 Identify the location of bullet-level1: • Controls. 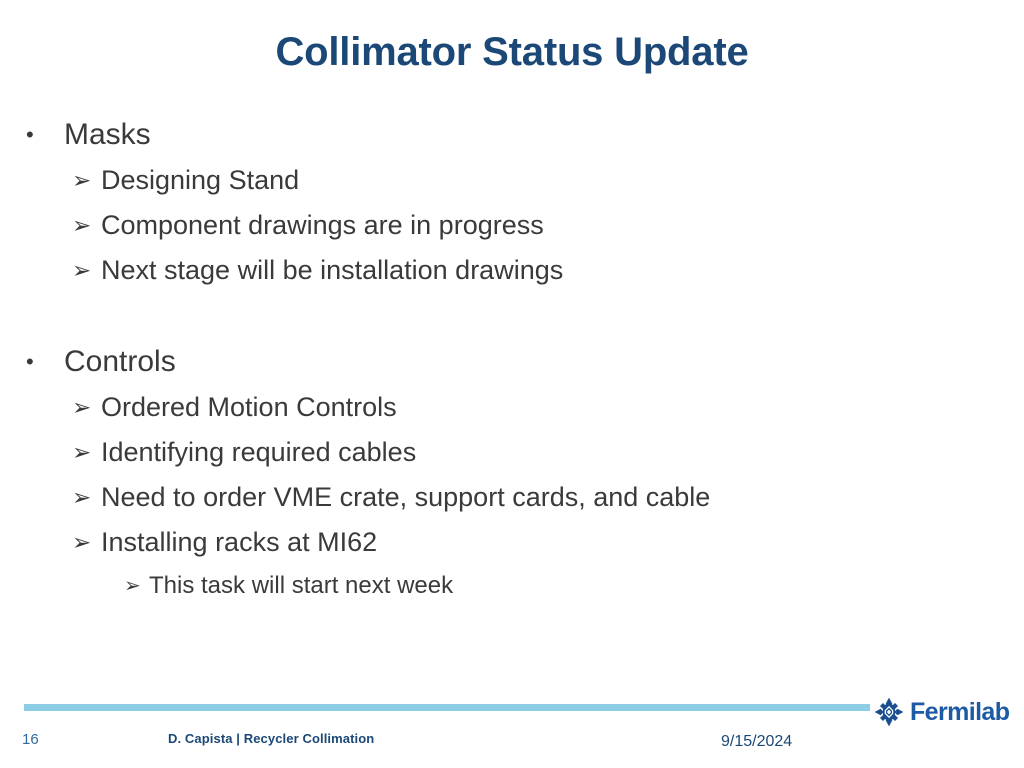
(512, 362).